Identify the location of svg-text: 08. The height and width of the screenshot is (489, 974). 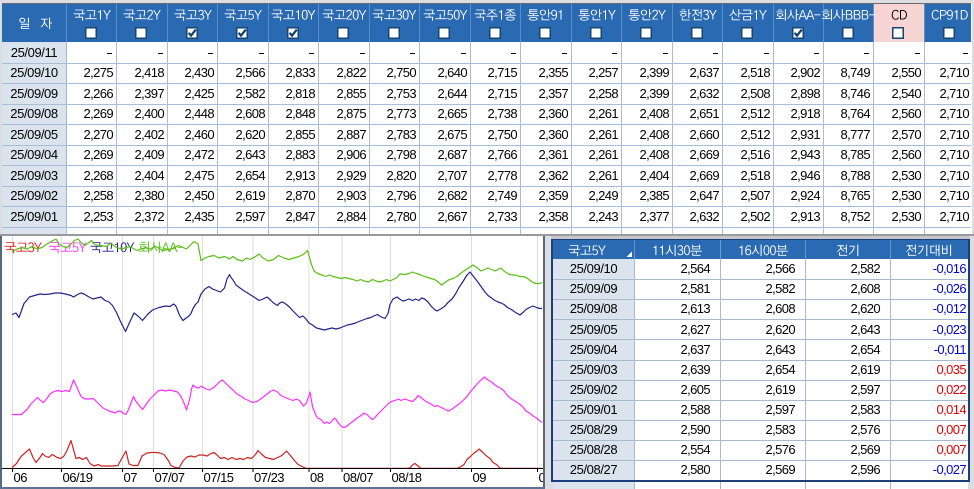
(317, 477).